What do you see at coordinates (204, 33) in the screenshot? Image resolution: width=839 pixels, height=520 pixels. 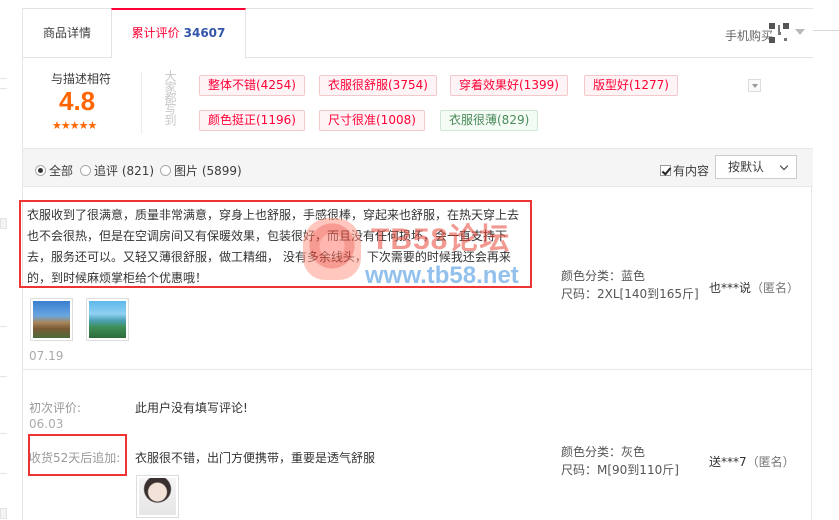 I see `reviews-count: 34607` at bounding box center [204, 33].